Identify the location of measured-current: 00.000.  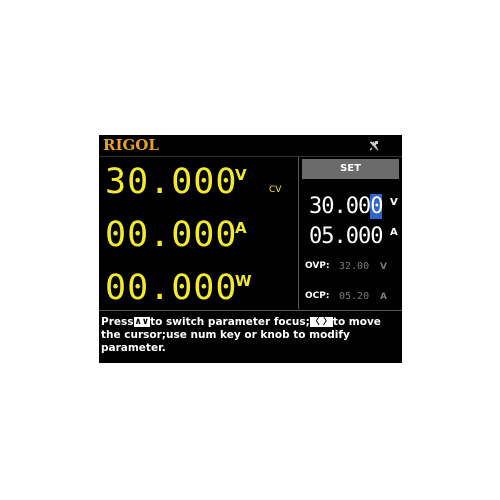
(171, 235).